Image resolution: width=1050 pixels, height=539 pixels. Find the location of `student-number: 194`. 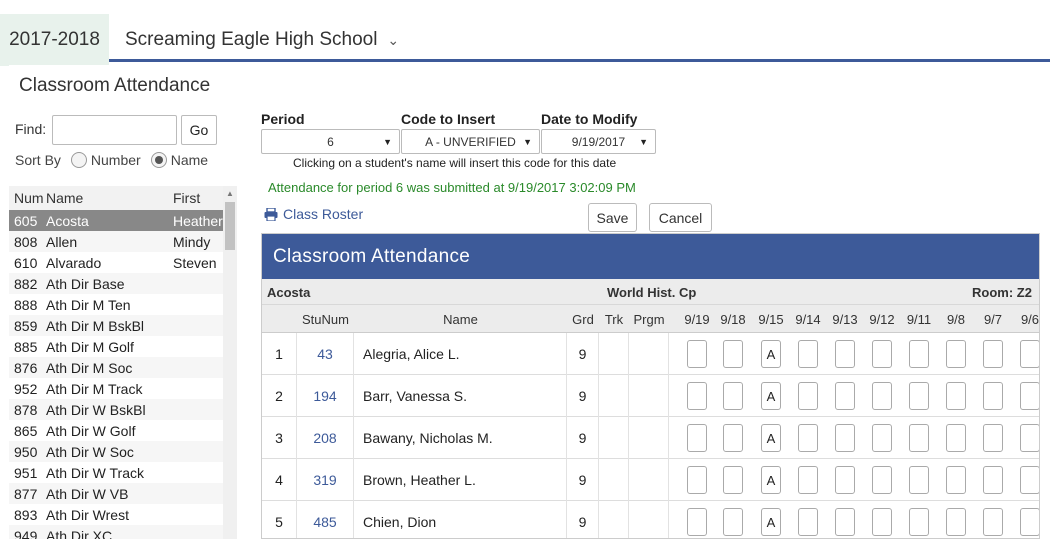

student-number: 194 is located at coordinates (325, 396).